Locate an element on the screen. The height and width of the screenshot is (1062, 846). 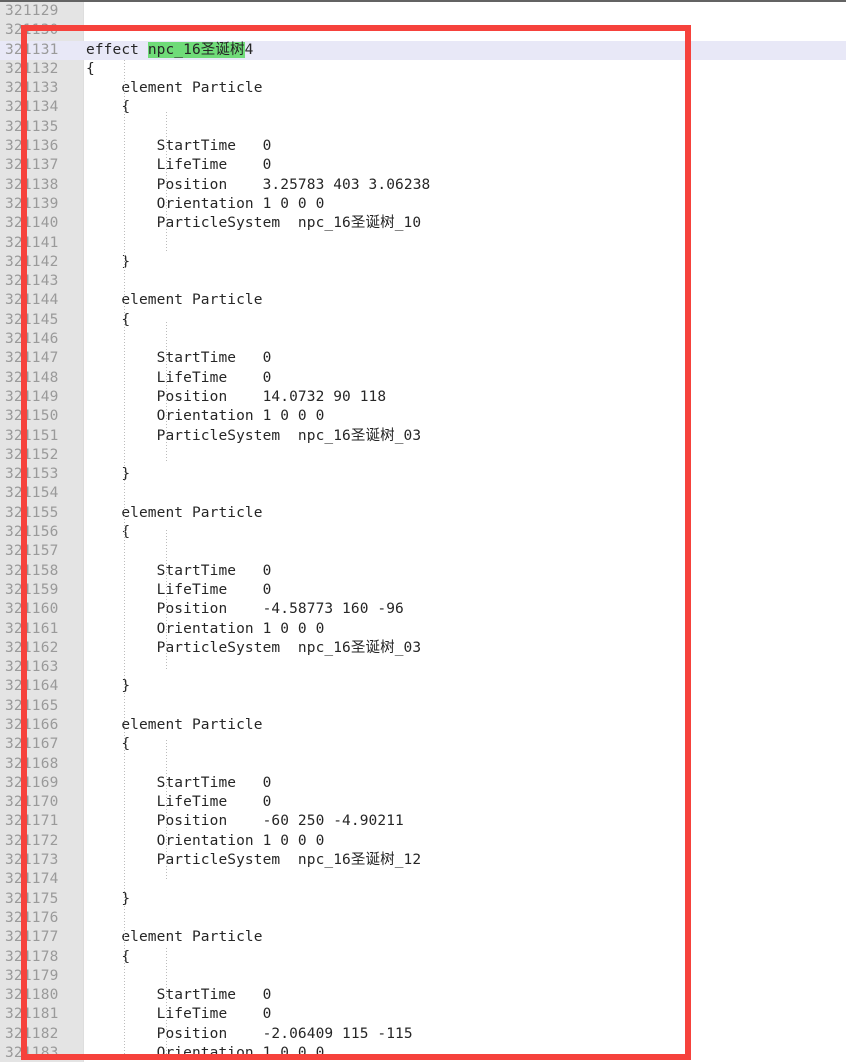
line-number: 321153 is located at coordinates (32, 474).